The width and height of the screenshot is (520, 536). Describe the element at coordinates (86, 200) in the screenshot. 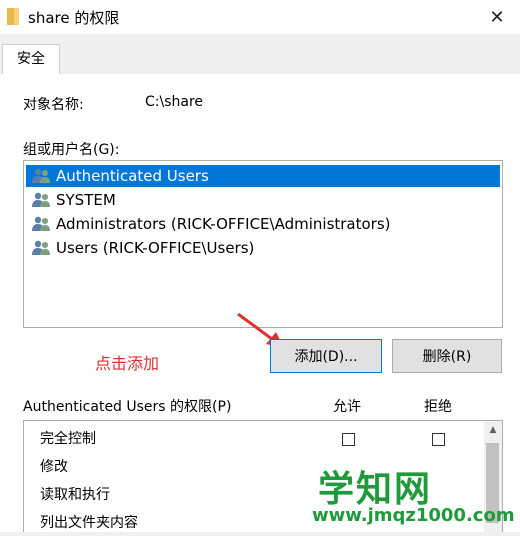

I see `list-item-label: SYSTEM` at that location.